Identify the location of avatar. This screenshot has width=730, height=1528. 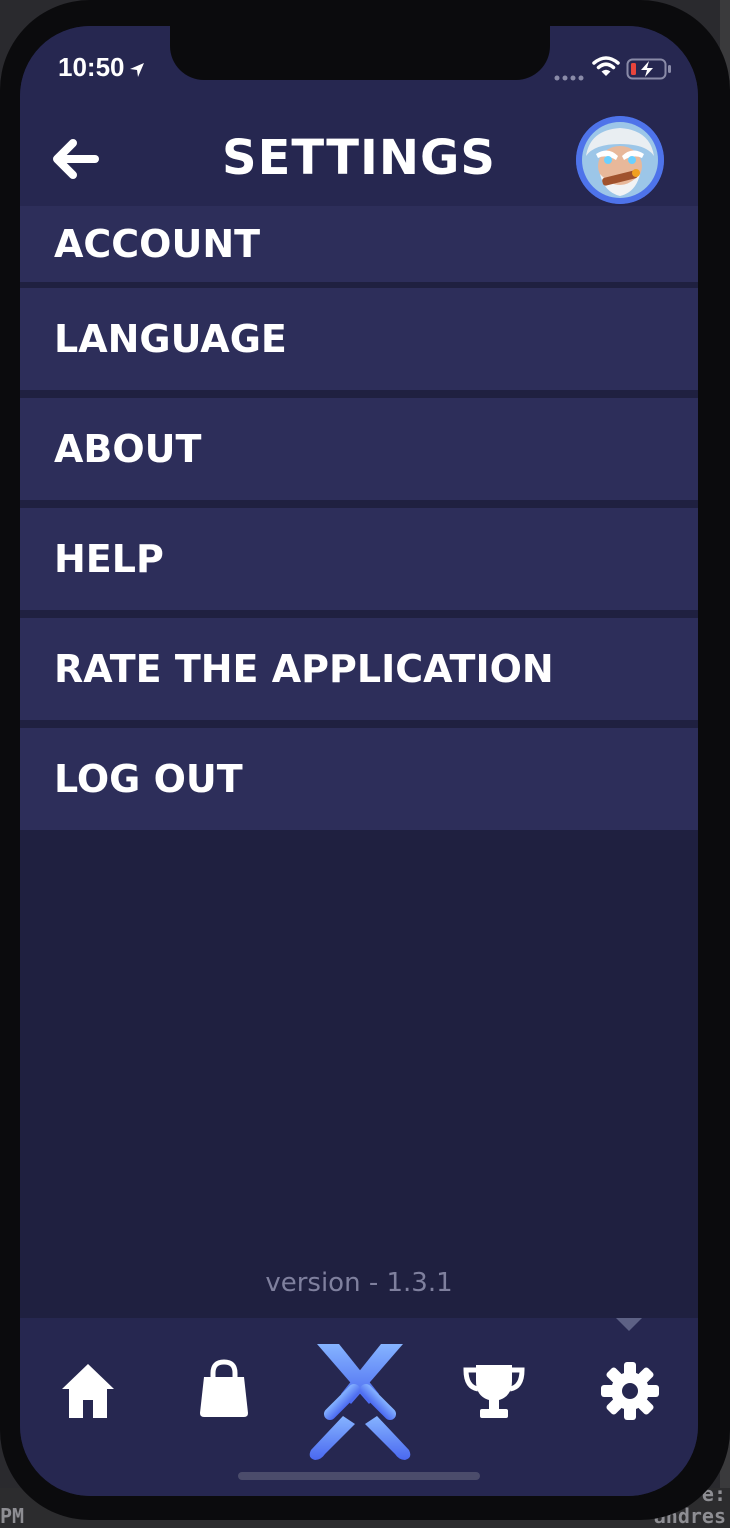
(620, 160).